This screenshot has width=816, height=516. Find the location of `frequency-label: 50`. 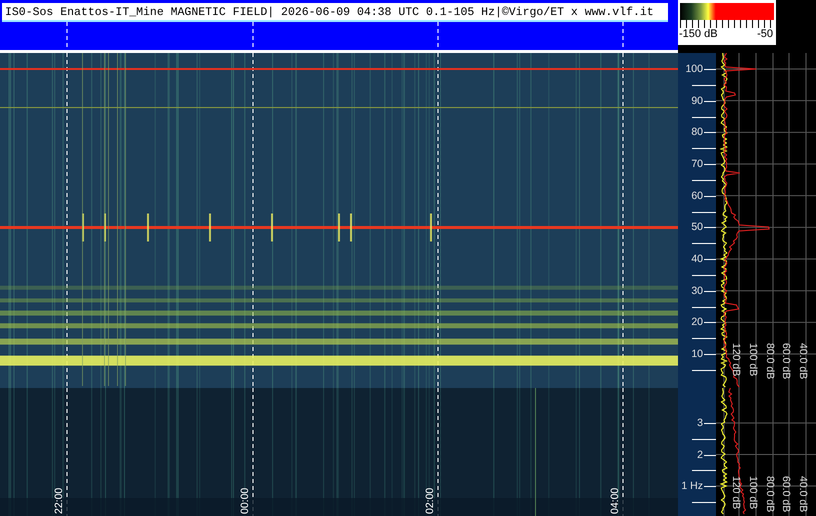

frequency-label: 50 is located at coordinates (697, 227).